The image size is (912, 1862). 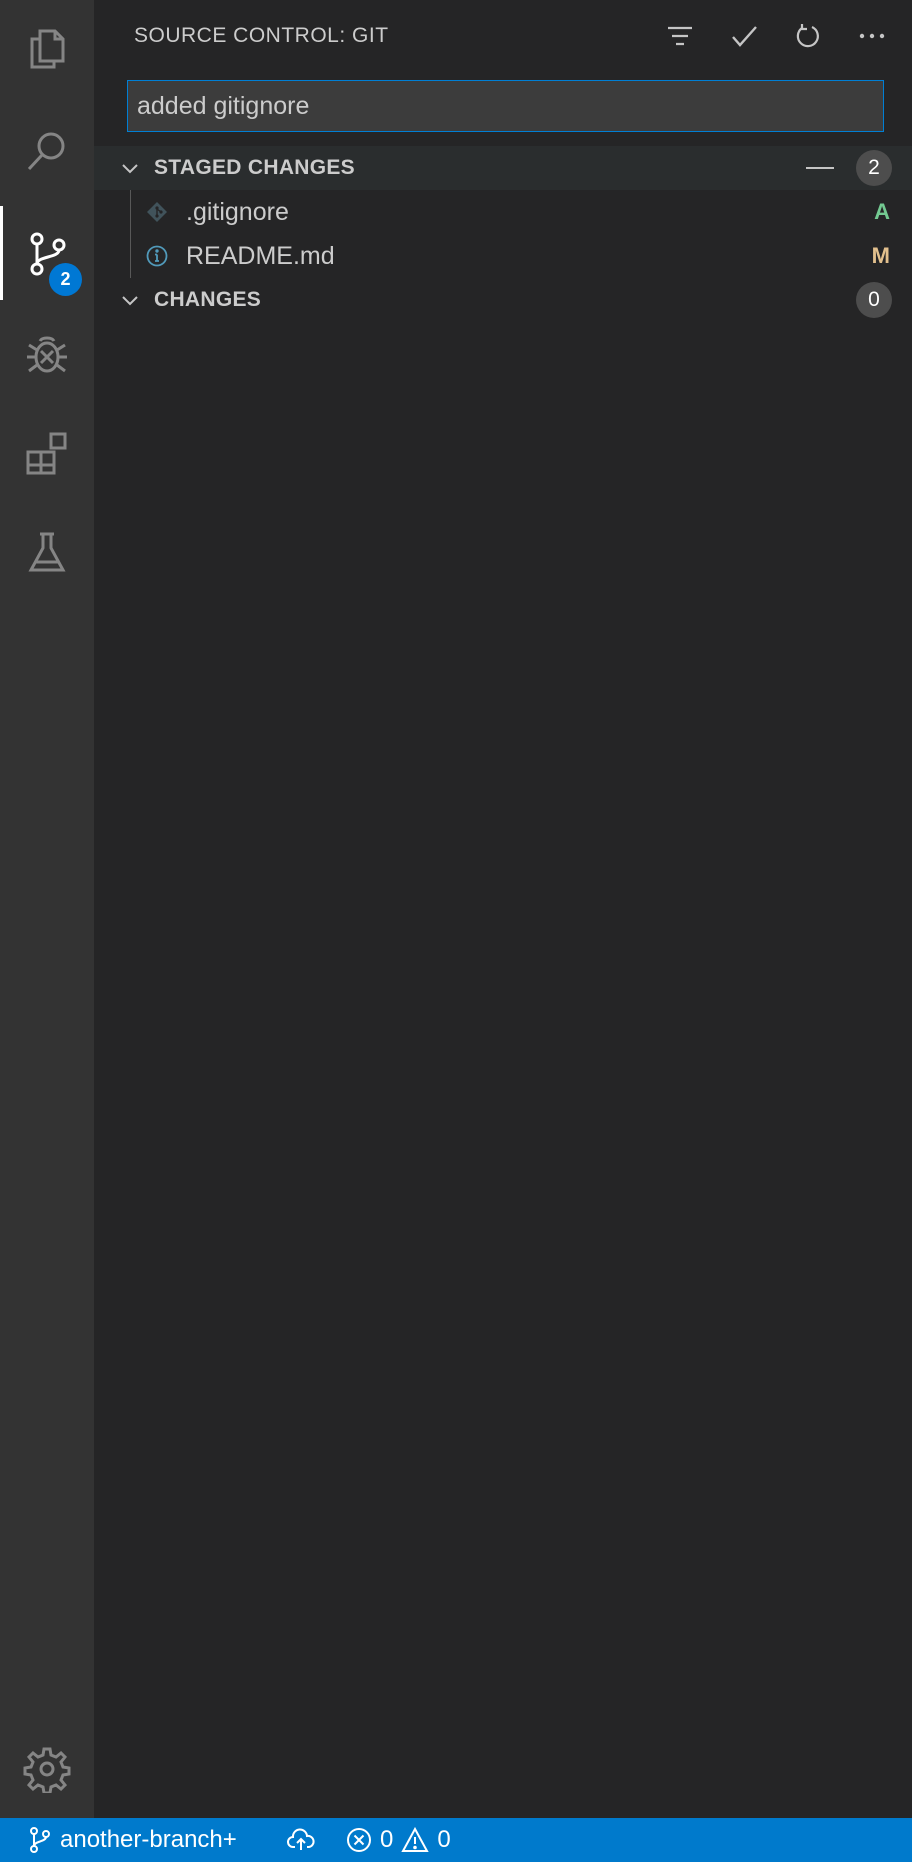 I want to click on activity-explorer, so click(x=47, y=49).